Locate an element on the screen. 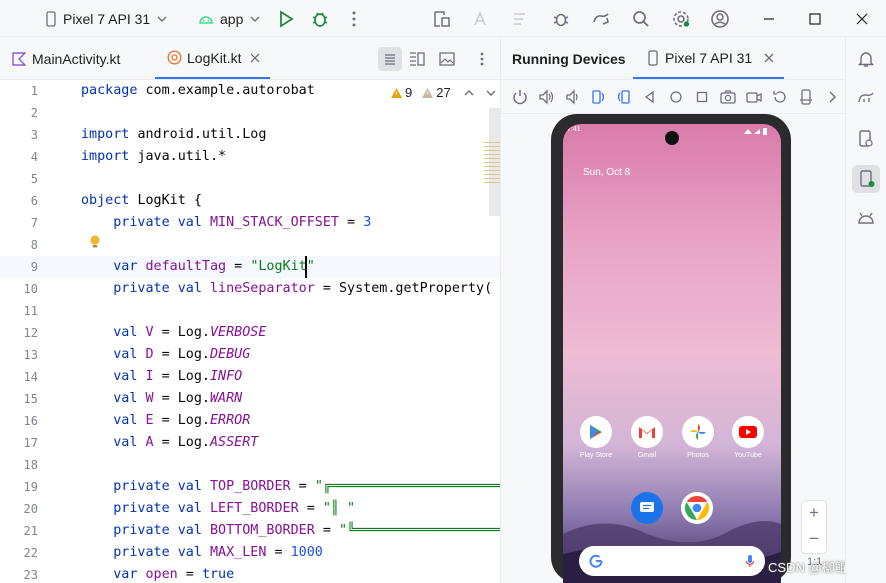  app-gmail: Gmail is located at coordinates (647, 437).